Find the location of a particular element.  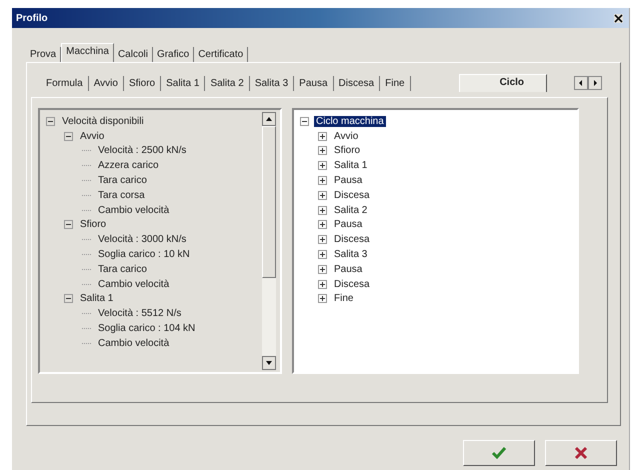

tab: Certificato is located at coordinates (221, 54).